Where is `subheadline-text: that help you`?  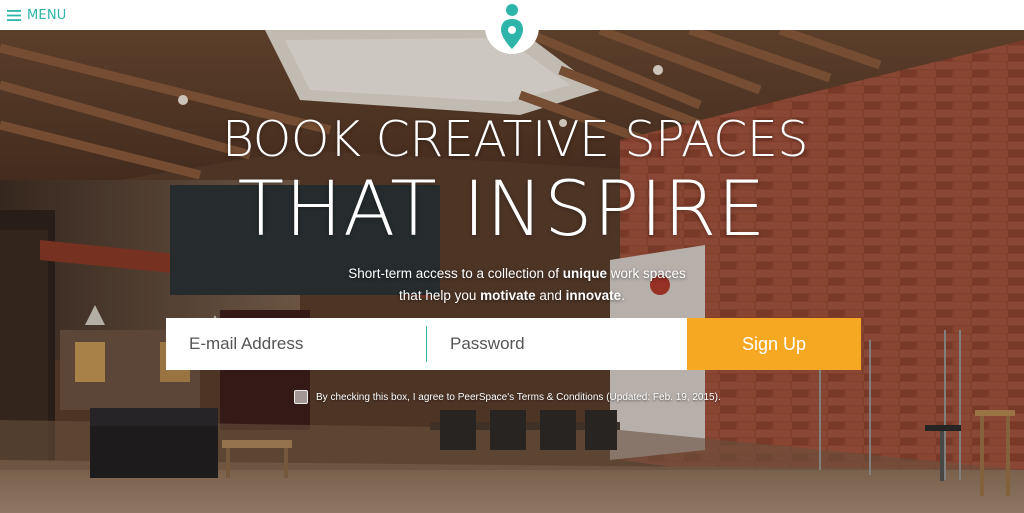 subheadline-text: that help you is located at coordinates (440, 295).